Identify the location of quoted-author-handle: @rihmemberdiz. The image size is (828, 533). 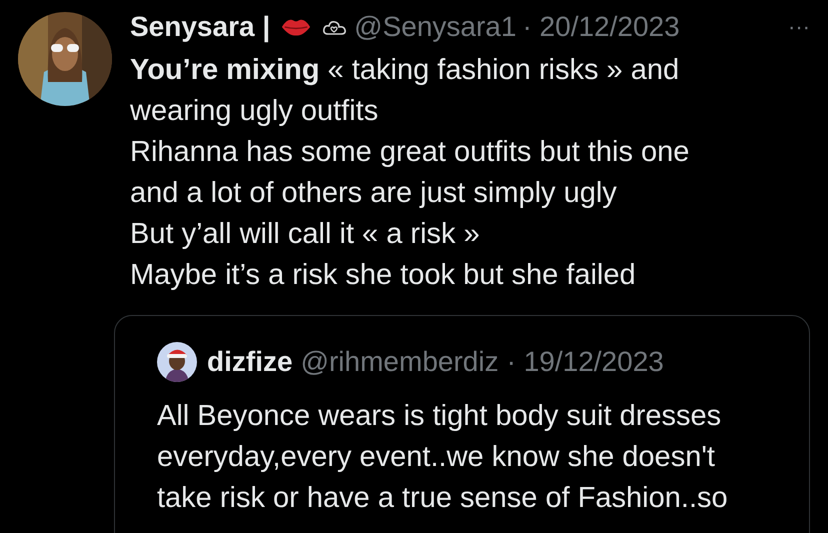
(399, 362).